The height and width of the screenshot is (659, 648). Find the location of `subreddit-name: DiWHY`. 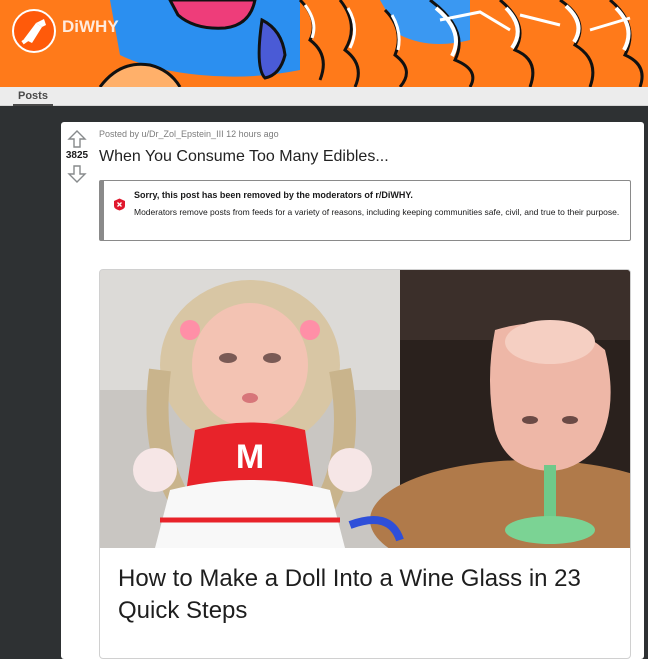

subreddit-name: DiWHY is located at coordinates (90, 27).